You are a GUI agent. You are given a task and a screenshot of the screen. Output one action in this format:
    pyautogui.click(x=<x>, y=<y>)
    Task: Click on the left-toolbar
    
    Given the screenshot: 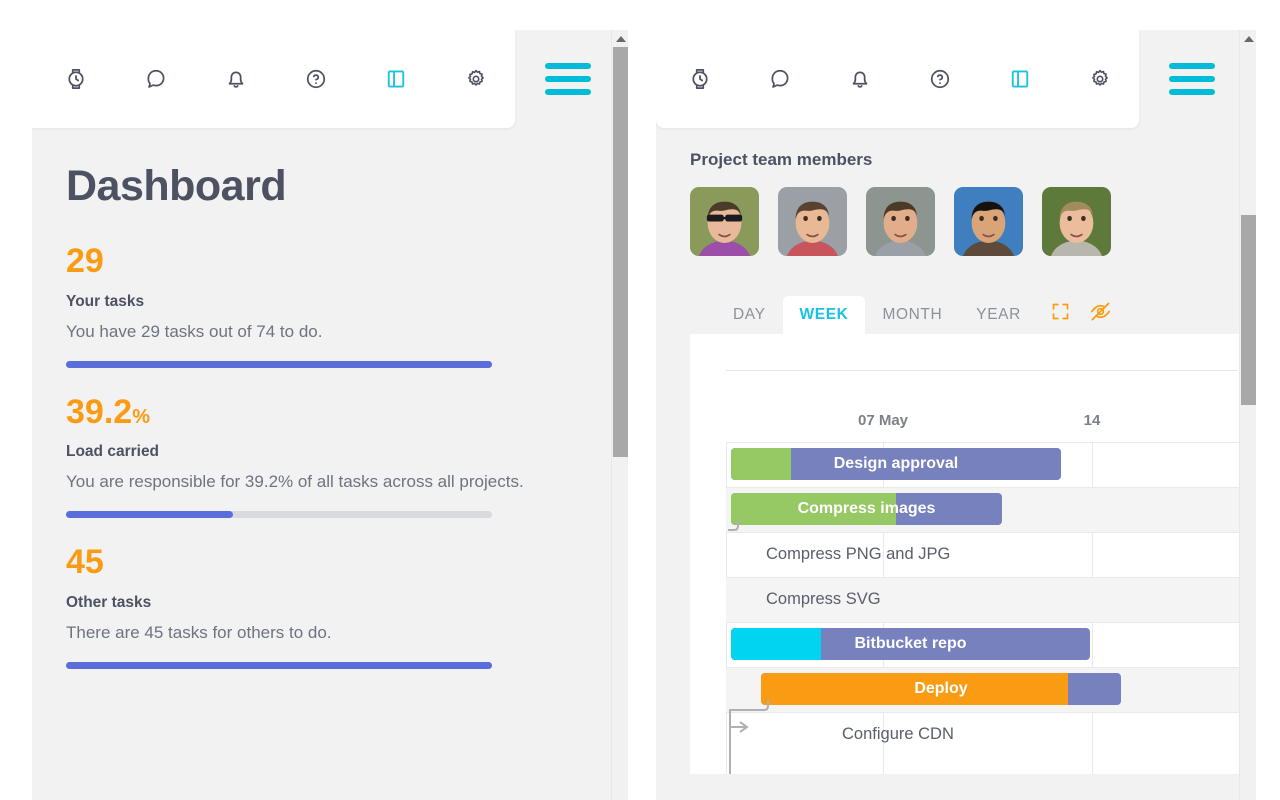 What is the action you would take?
    pyautogui.click(x=311, y=79)
    